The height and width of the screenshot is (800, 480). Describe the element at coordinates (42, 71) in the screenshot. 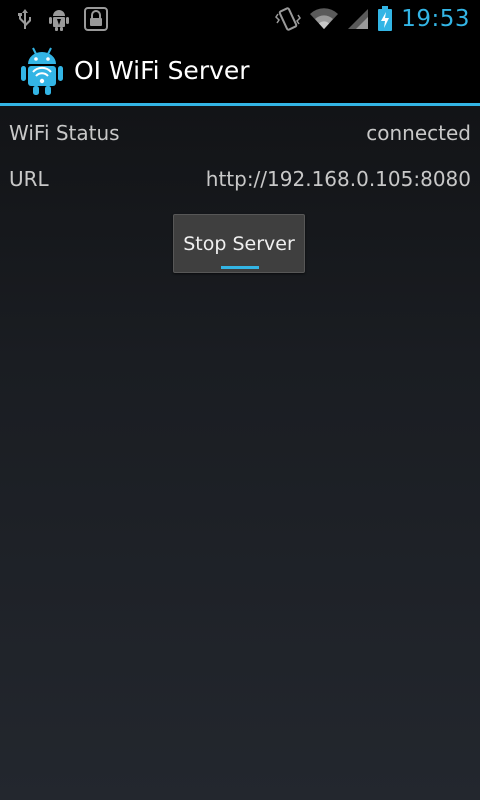

I see `android-wifi-icon` at that location.